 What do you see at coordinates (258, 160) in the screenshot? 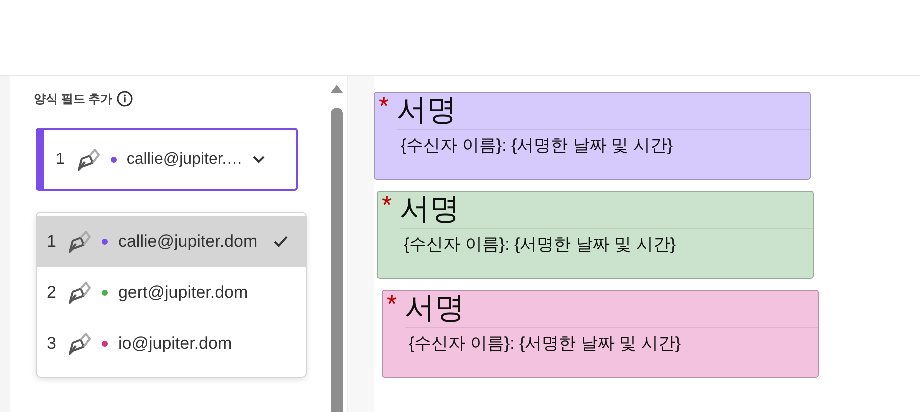
I see `chevron-down-icon` at bounding box center [258, 160].